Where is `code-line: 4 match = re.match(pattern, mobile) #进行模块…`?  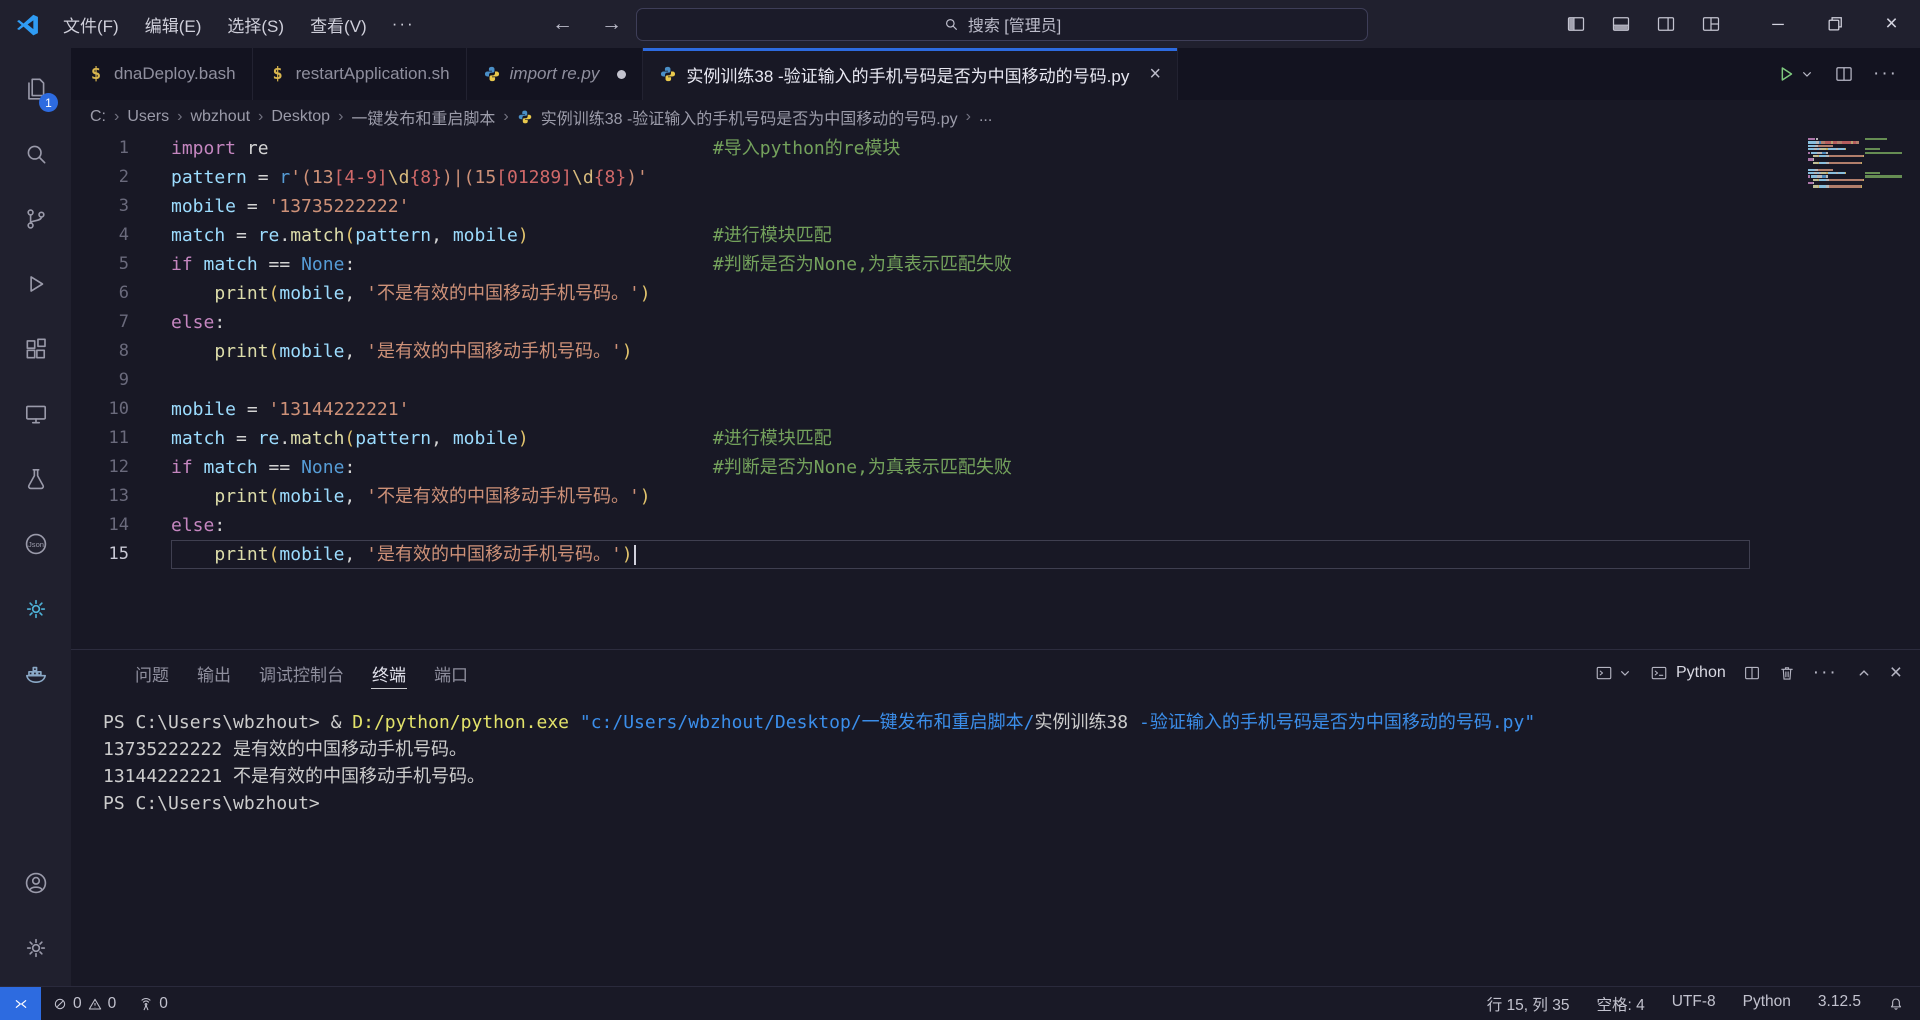
code-line: 4 match = re.match(pattern, mobile) #进行模块… is located at coordinates (995, 235).